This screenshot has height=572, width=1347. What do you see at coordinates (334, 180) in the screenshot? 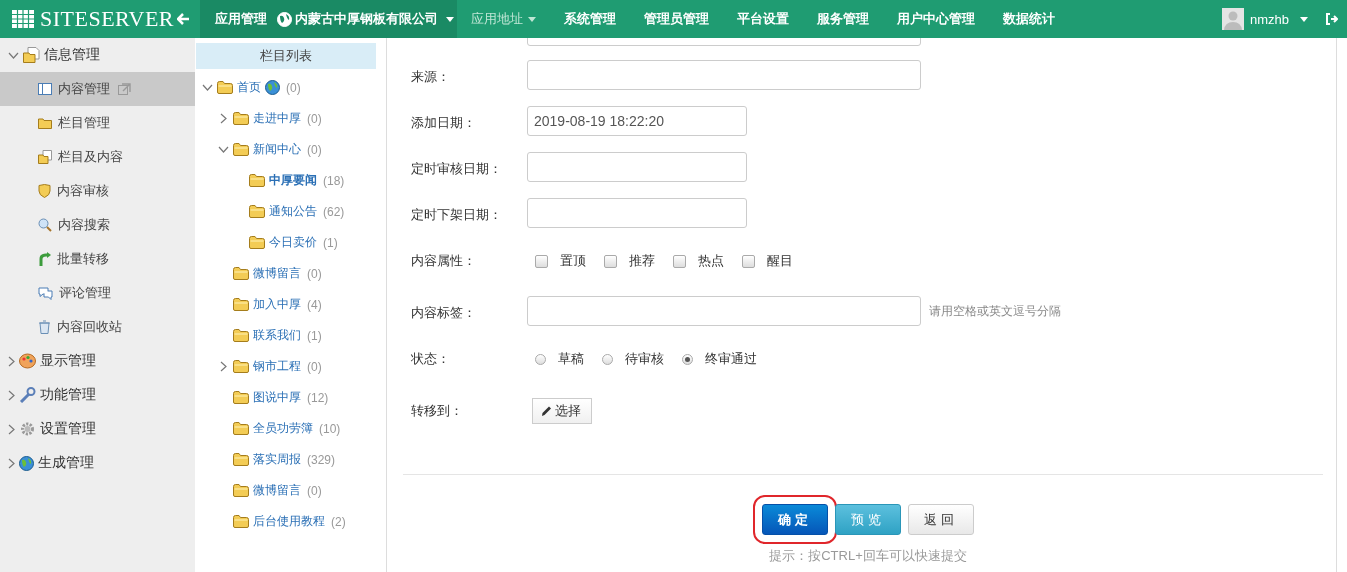
I see `item-count: (18)` at bounding box center [334, 180].